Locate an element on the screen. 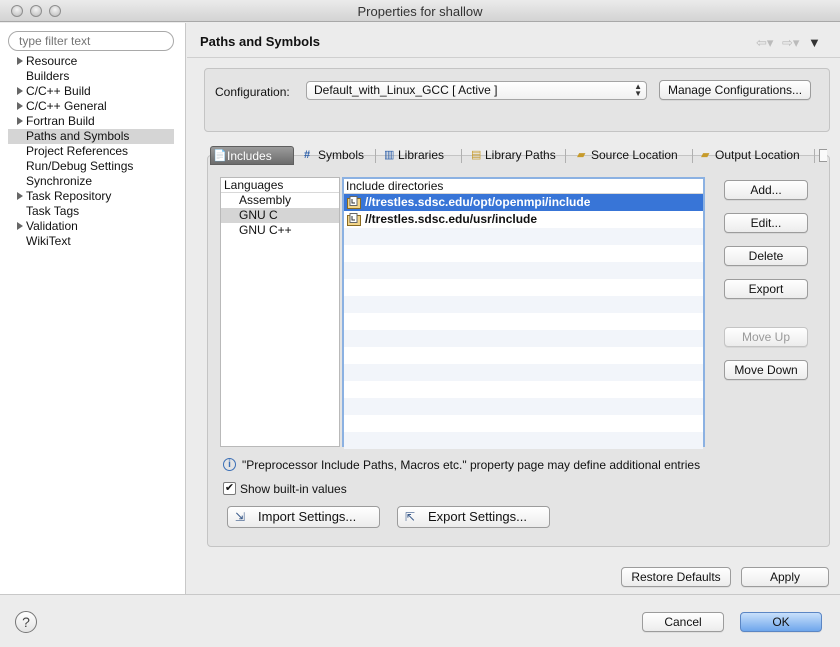  tab-library-paths: ▤ Library Paths is located at coordinates (514, 155).